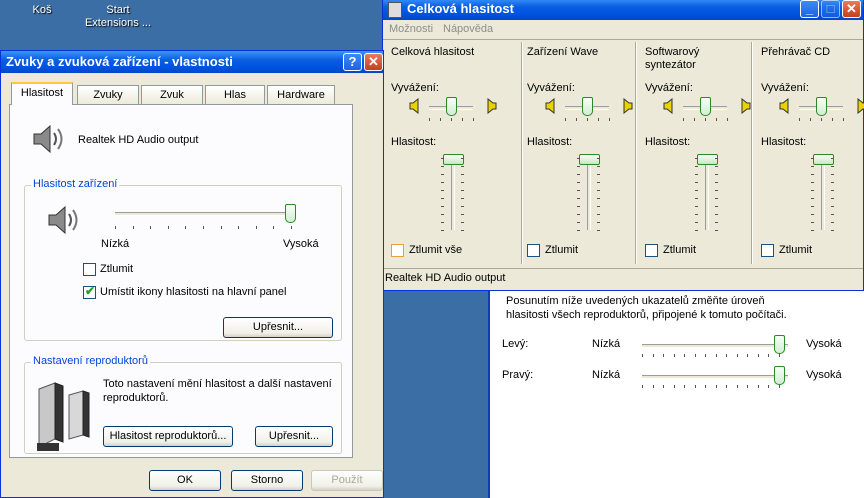 Image resolution: width=864 pixels, height=498 pixels. I want to click on high-label: Vysoká, so click(301, 244).